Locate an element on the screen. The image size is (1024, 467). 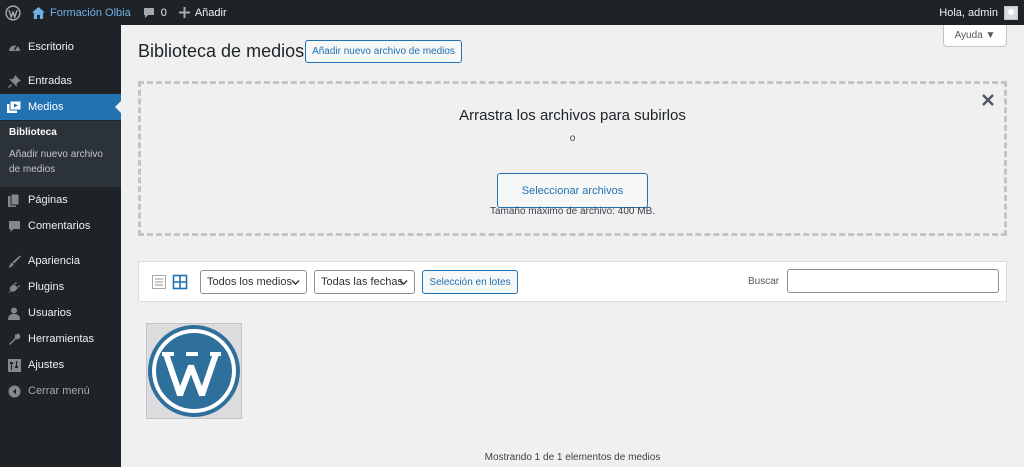
wordpress-logo-icon is located at coordinates (13, 12).